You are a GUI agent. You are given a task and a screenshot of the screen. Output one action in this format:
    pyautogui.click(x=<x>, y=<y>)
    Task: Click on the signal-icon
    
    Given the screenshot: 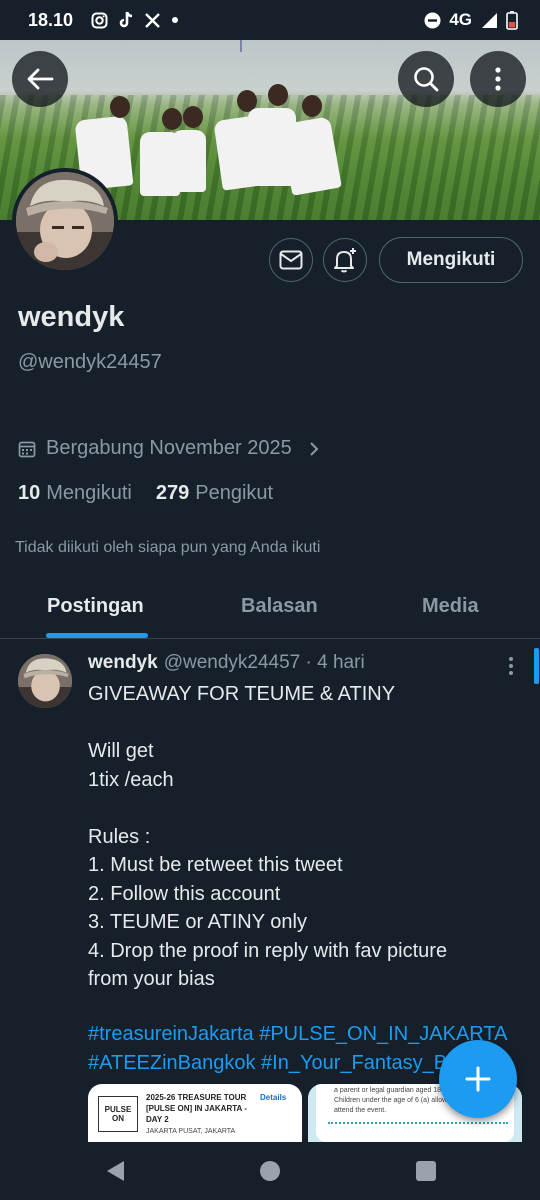 What is the action you would take?
    pyautogui.click(x=489, y=20)
    